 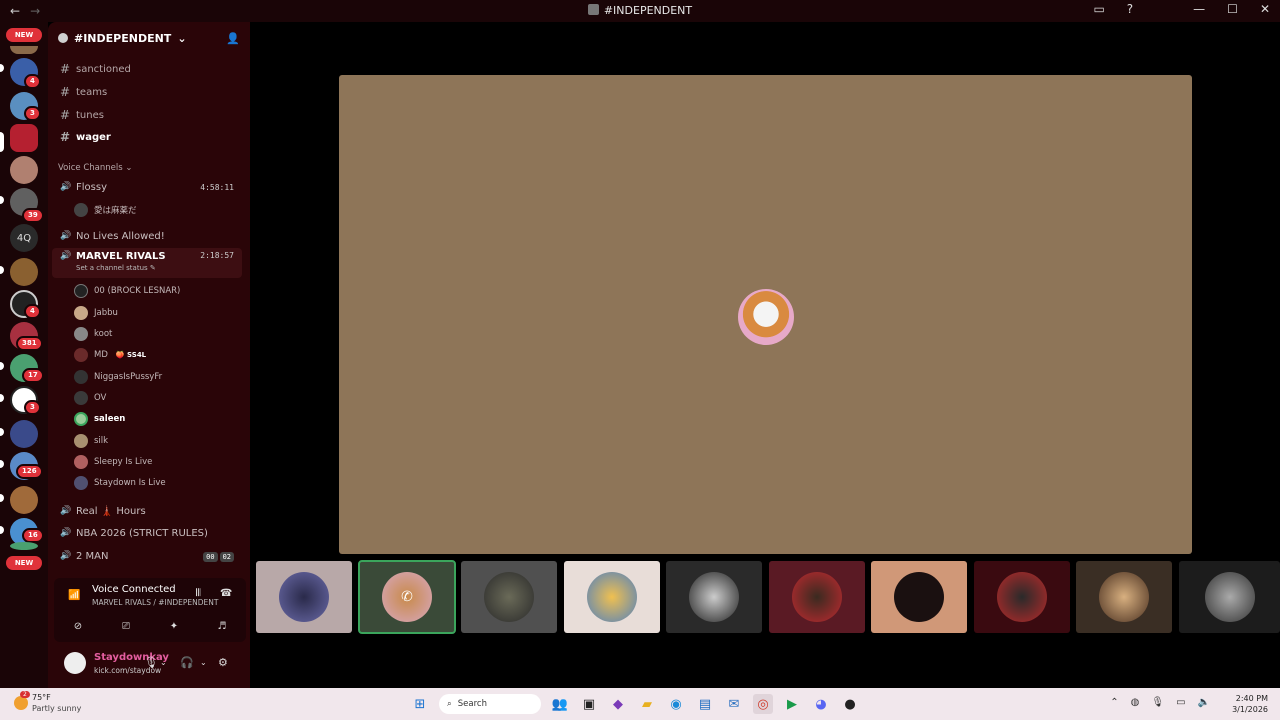 What do you see at coordinates (147, 236) in the screenshot?
I see `voice-channel-no-lives: 🔊 No Lives Allowed!` at bounding box center [147, 236].